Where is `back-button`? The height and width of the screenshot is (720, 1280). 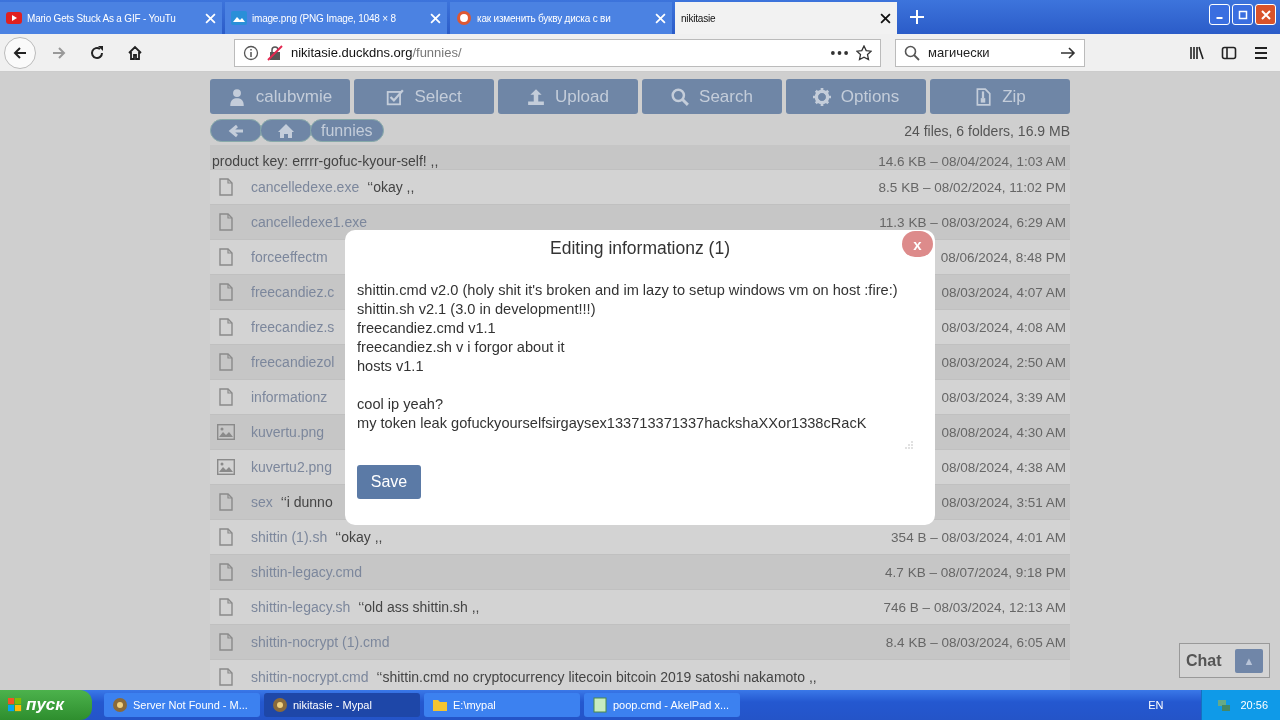 back-button is located at coordinates (20, 52).